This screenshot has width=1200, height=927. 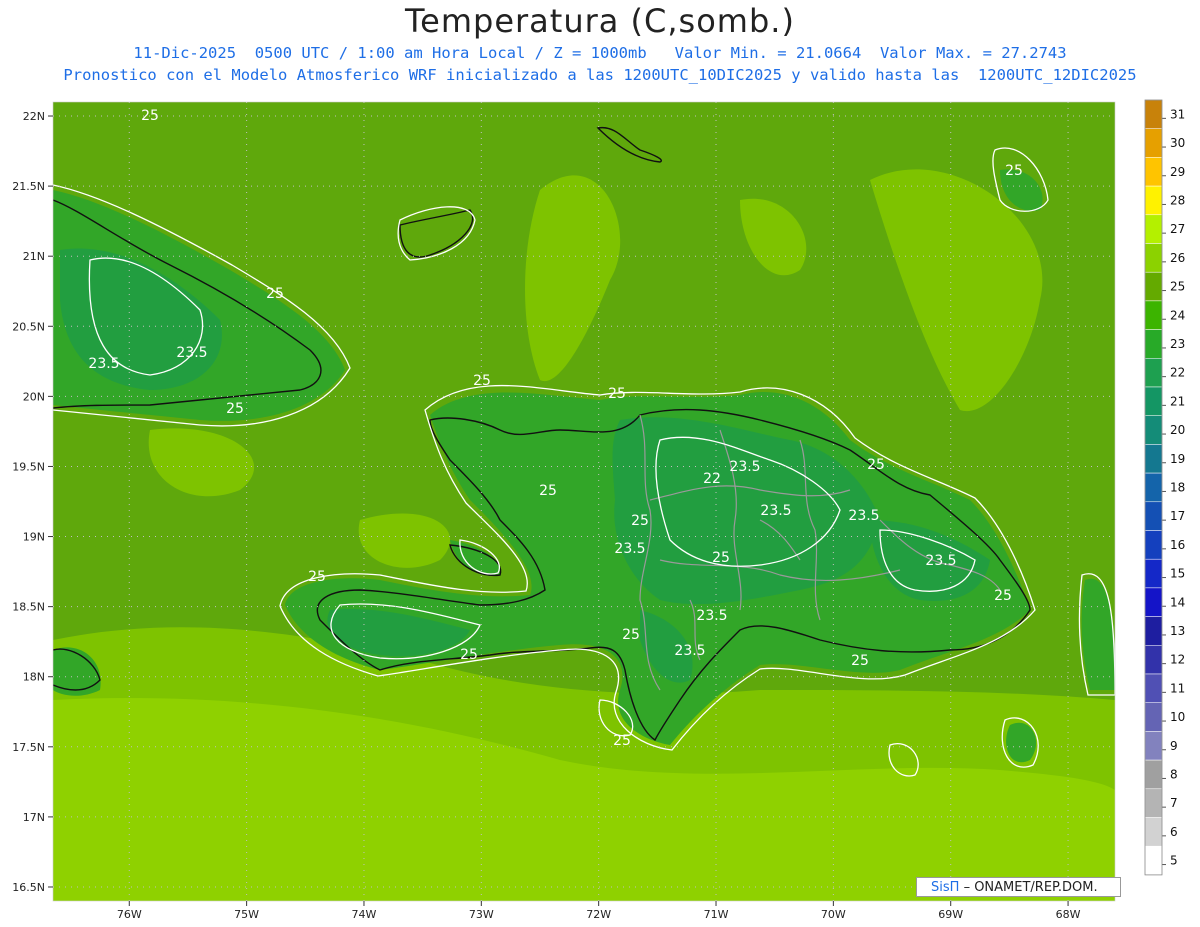 What do you see at coordinates (1177, 459) in the screenshot?
I see `colorbar-label: 19` at bounding box center [1177, 459].